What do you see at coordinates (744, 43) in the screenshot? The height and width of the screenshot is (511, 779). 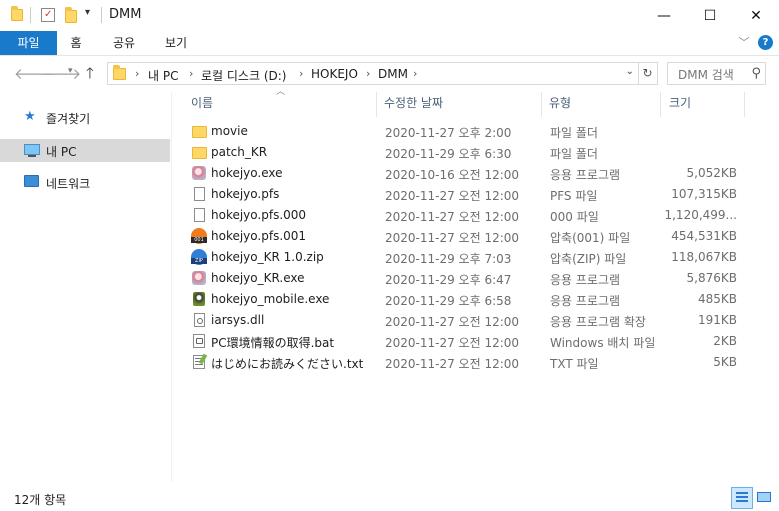 I see `expand-ribbon-icon: ﹀` at bounding box center [744, 43].